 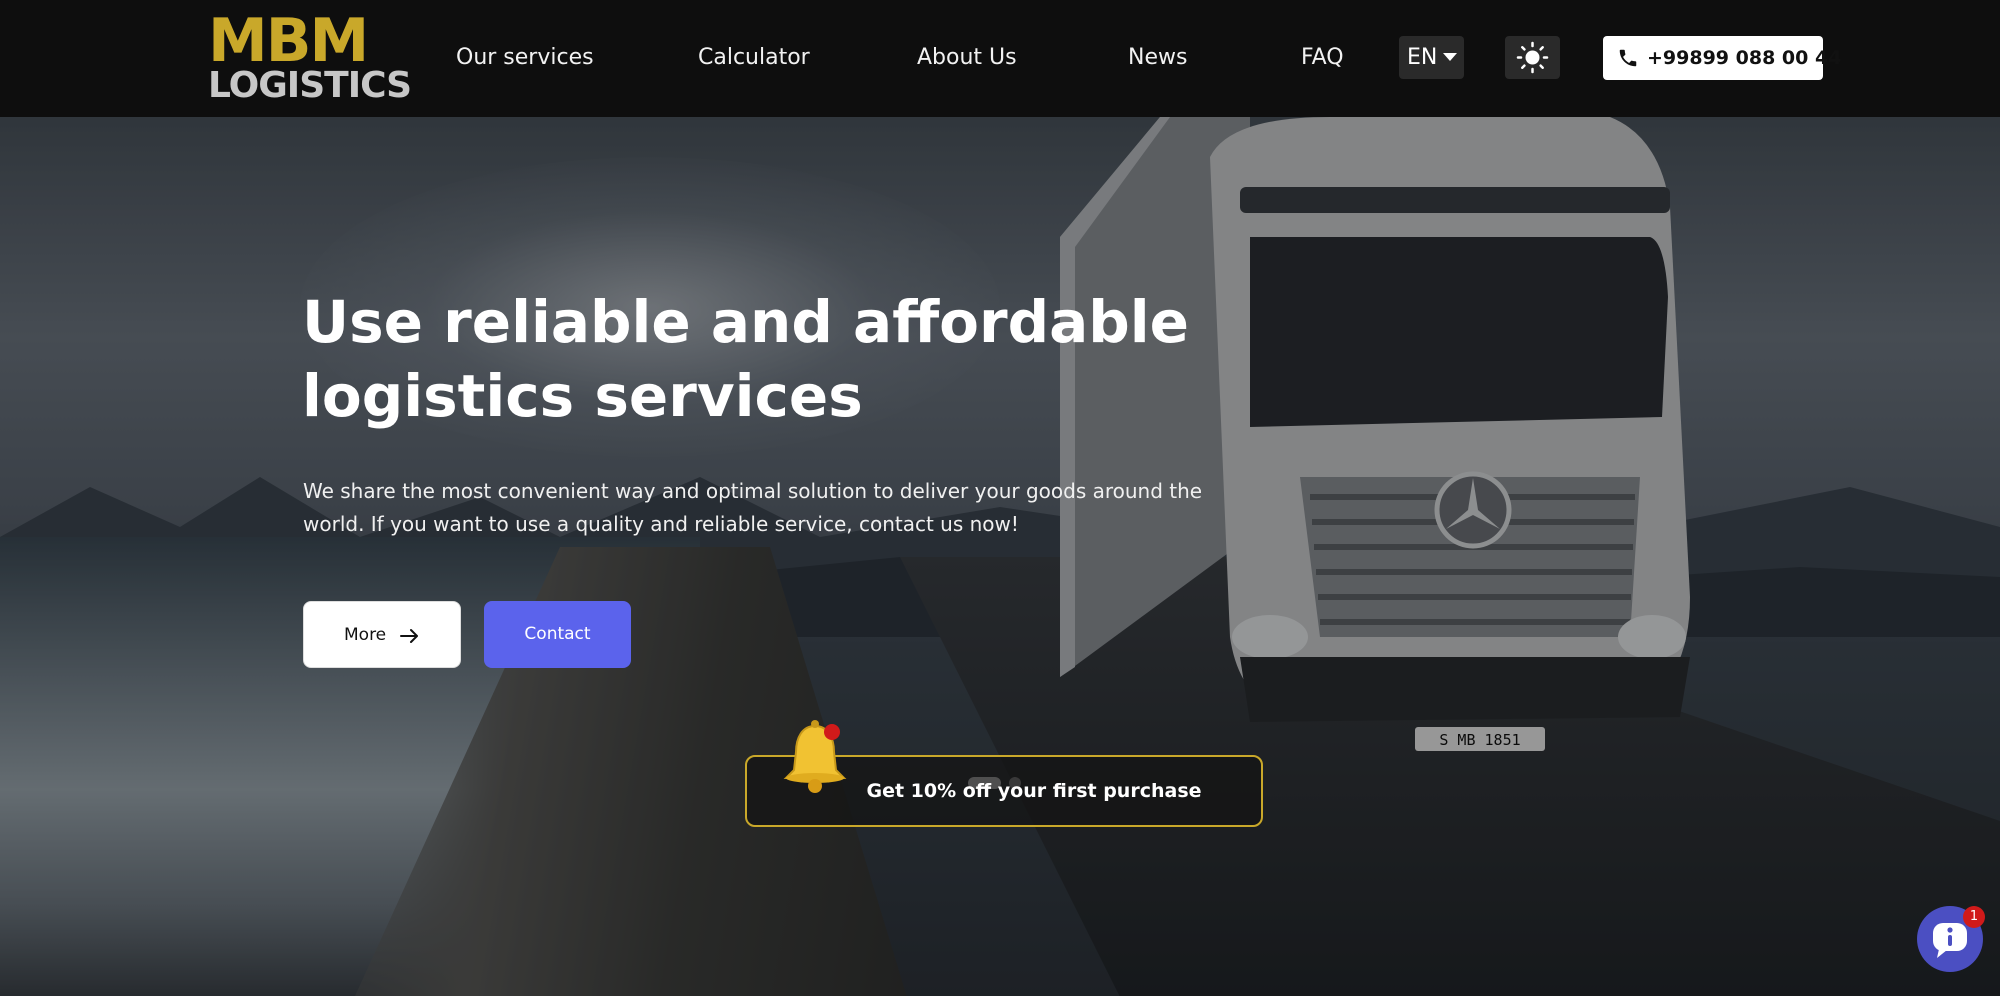 I want to click on nav-news: News, so click(x=1157, y=58).